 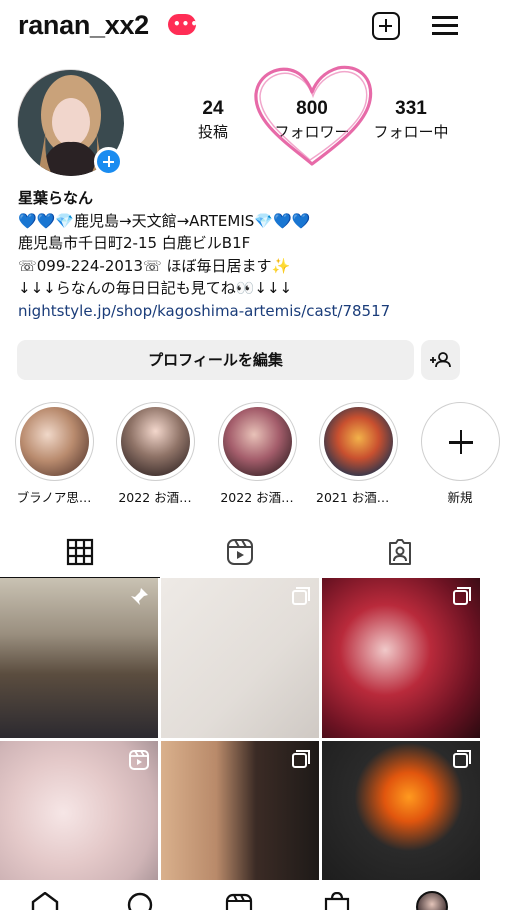 What do you see at coordinates (139, 596) in the screenshot?
I see `pinned-icon` at bounding box center [139, 596].